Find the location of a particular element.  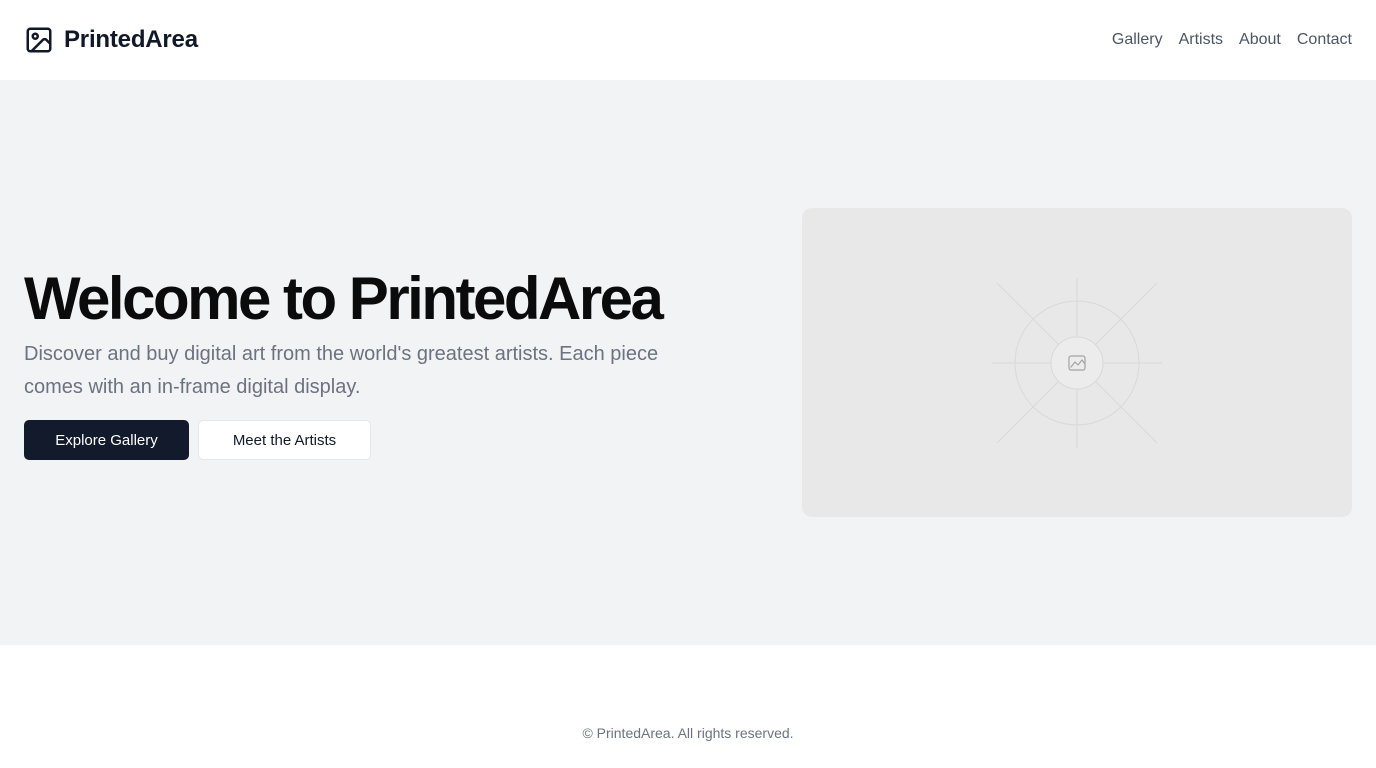

hero-buttons: Explore Gallery Meet the Artists is located at coordinates (374, 440).